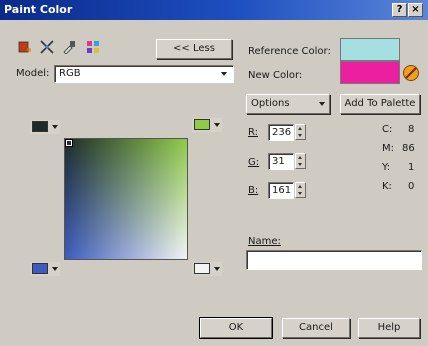 This screenshot has width=428, height=346. I want to click on y-label: Y:, so click(386, 167).